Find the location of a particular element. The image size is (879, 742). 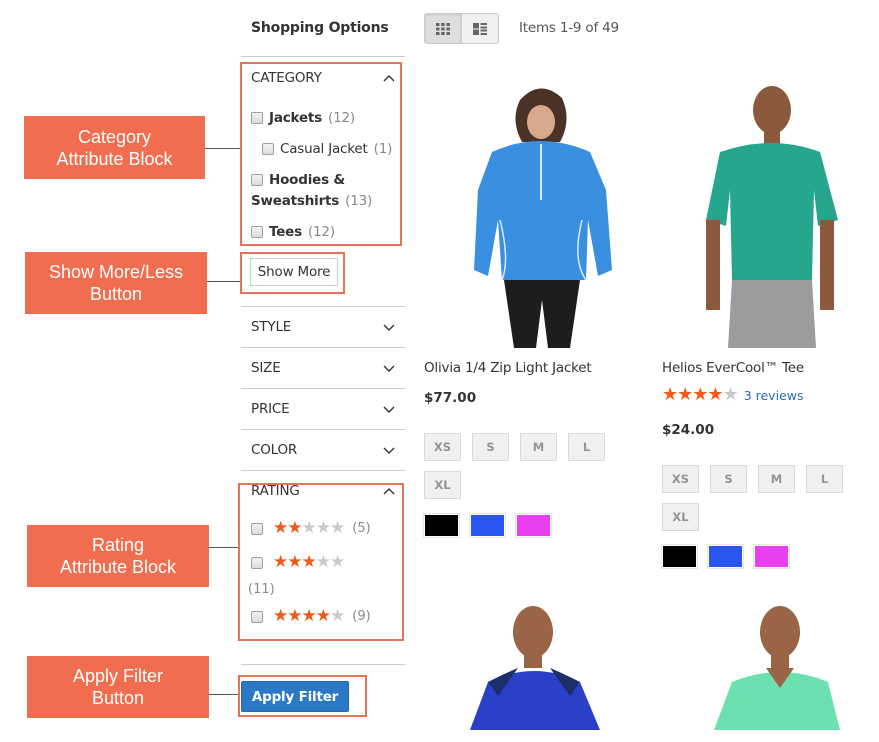

product-photo-mint-tee is located at coordinates (777, 668).